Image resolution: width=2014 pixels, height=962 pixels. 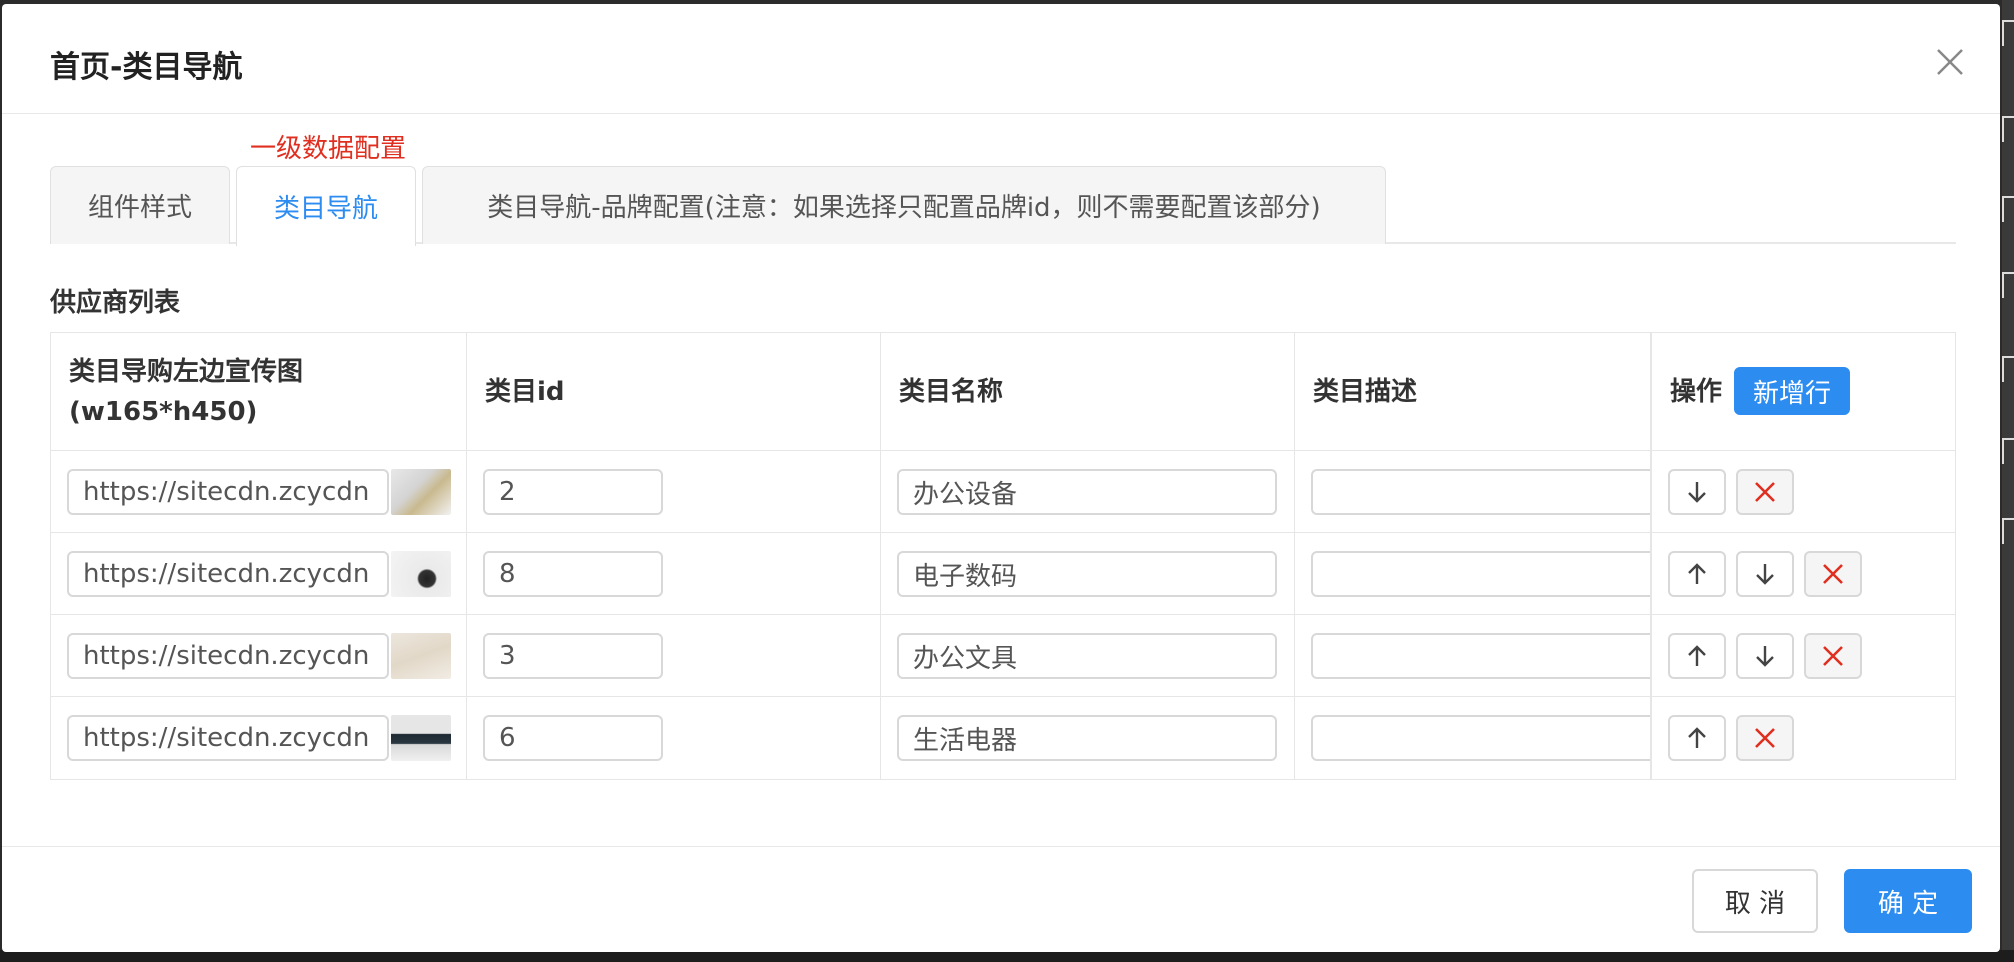 I want to click on level-one-config-hint: 一级数据配置, so click(x=328, y=149).